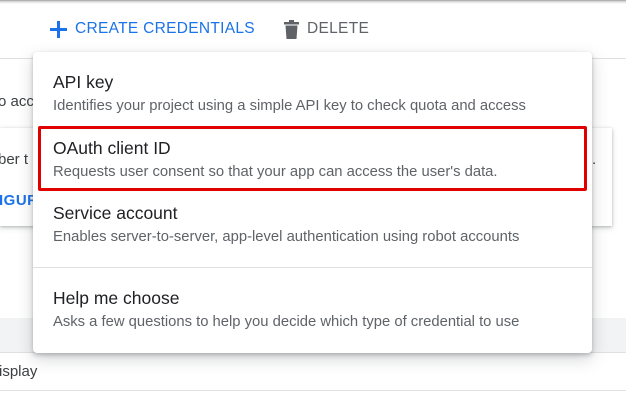 The height and width of the screenshot is (402, 626). I want to click on plus-icon, so click(58, 29).